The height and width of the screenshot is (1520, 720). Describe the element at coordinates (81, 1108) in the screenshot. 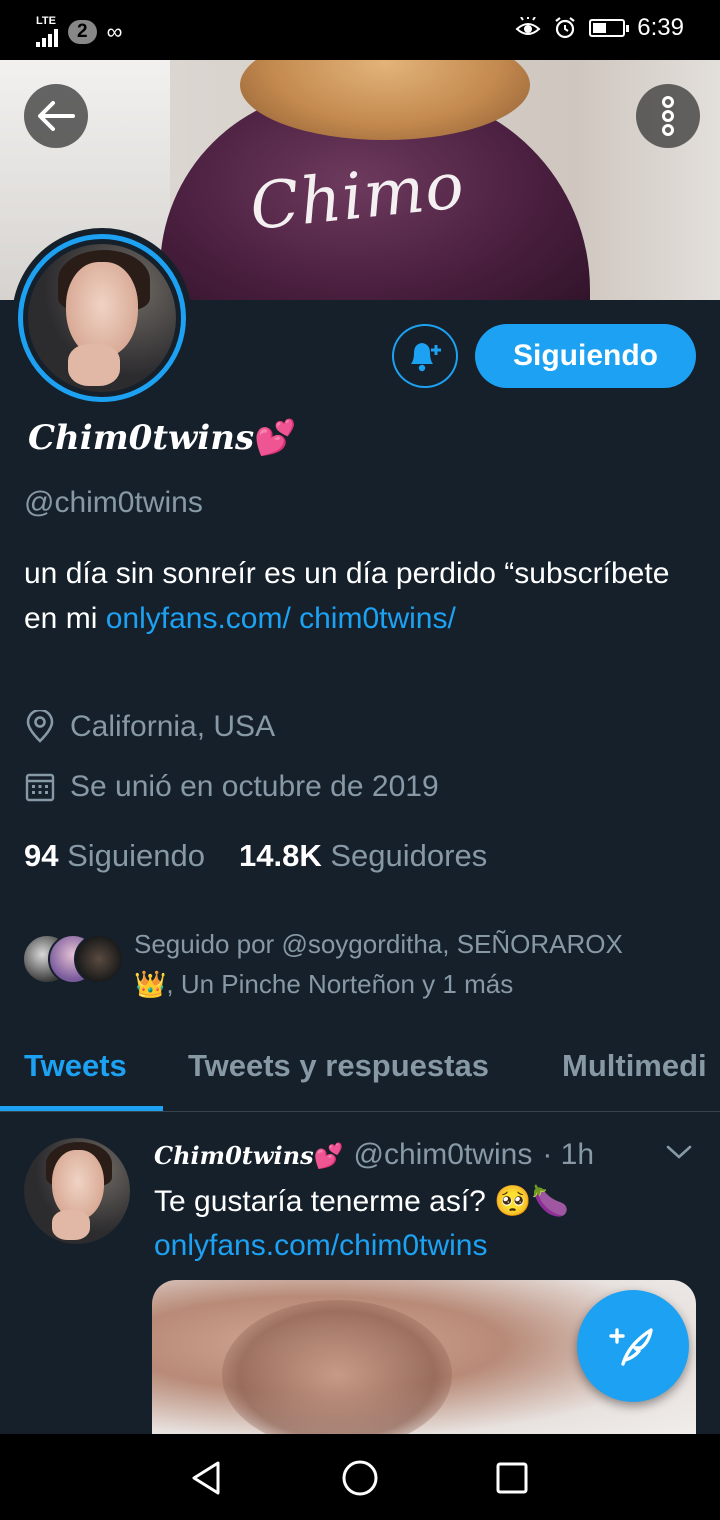

I see `active-tab-indicator` at that location.